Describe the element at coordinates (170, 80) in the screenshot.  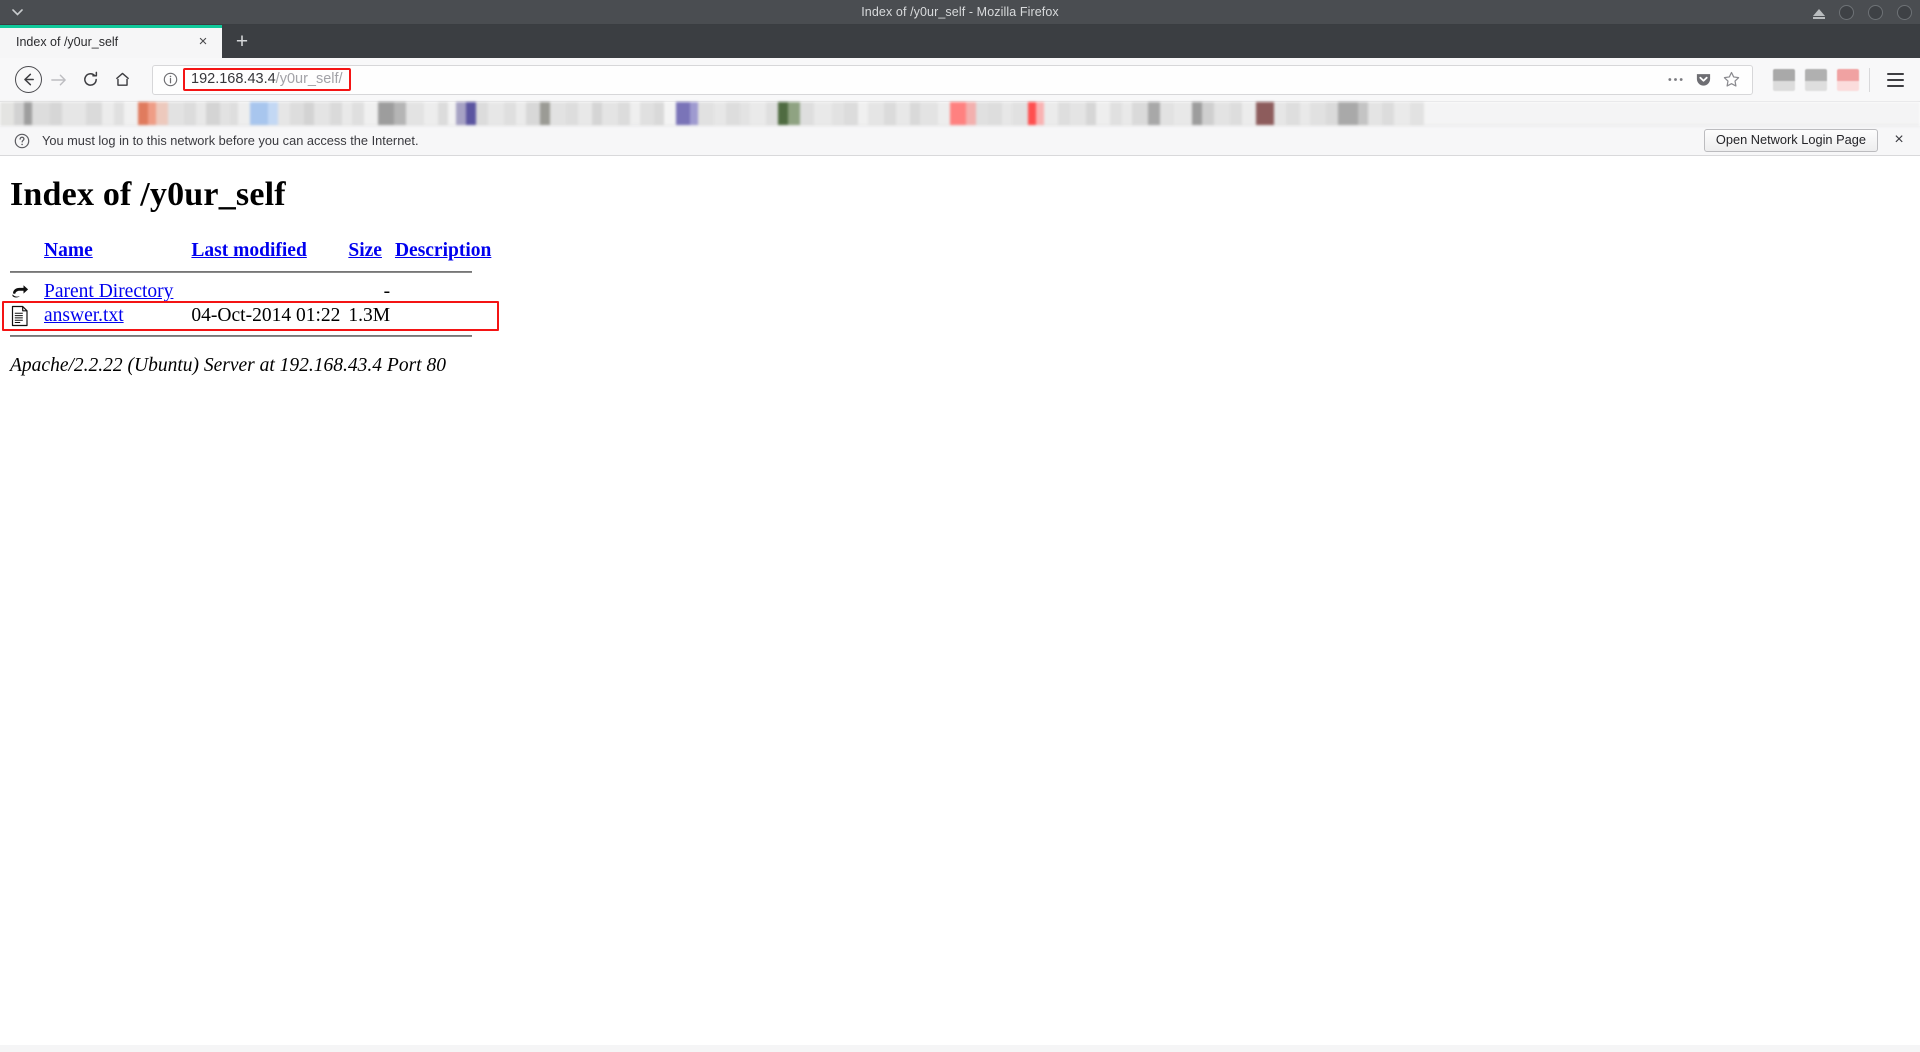
I see `info-circle-icon` at that location.